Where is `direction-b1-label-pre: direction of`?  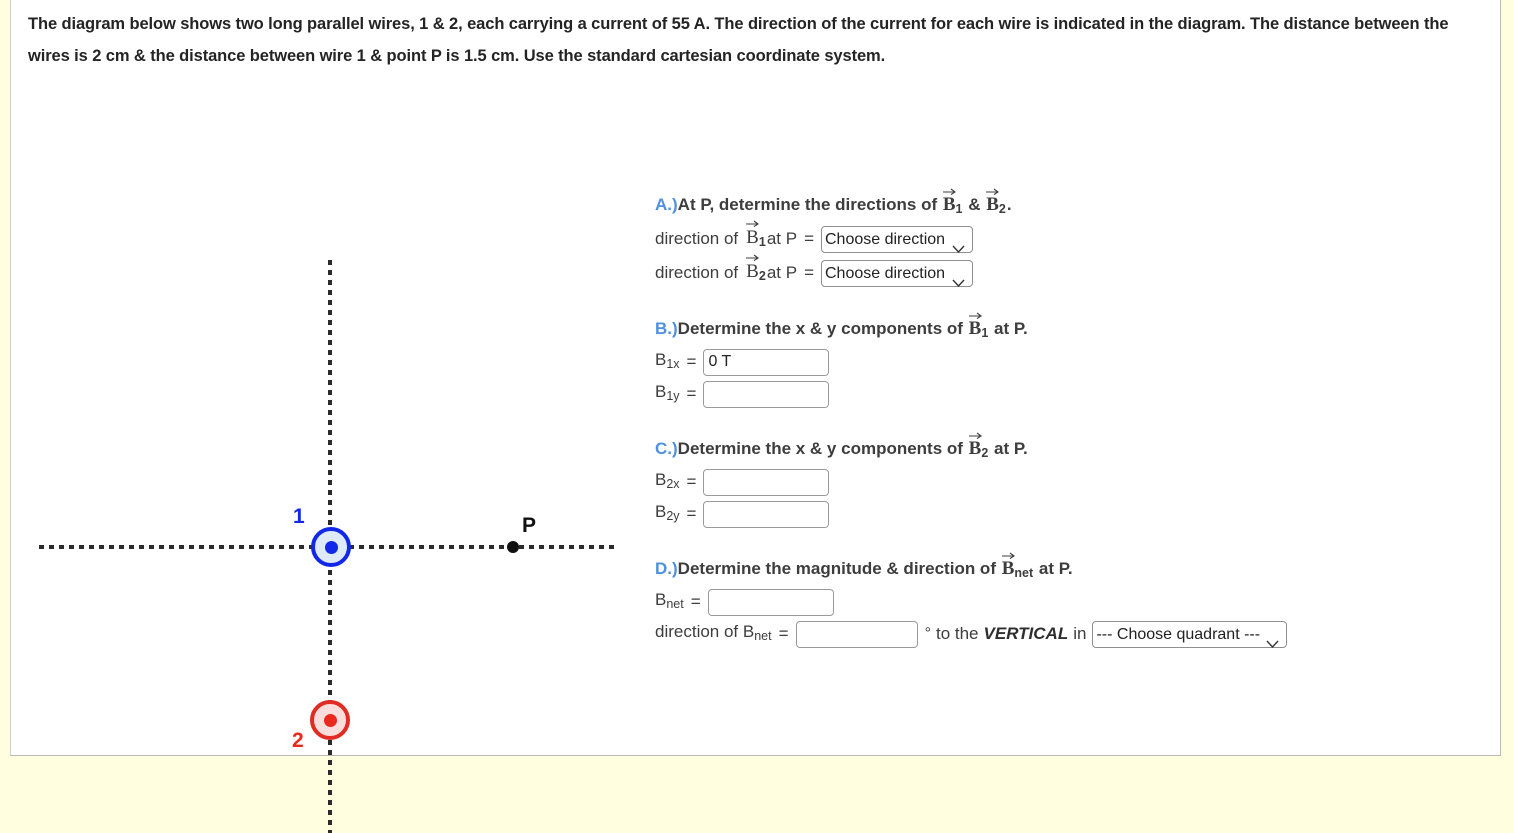 direction-b1-label-pre: direction of is located at coordinates (697, 238).